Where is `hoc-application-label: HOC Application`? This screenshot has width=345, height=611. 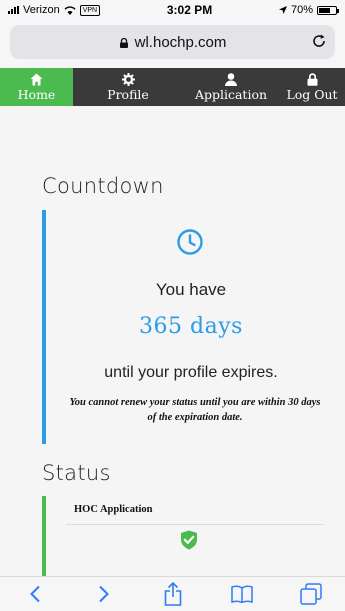
hoc-application-label: HOC Application is located at coordinates (113, 509).